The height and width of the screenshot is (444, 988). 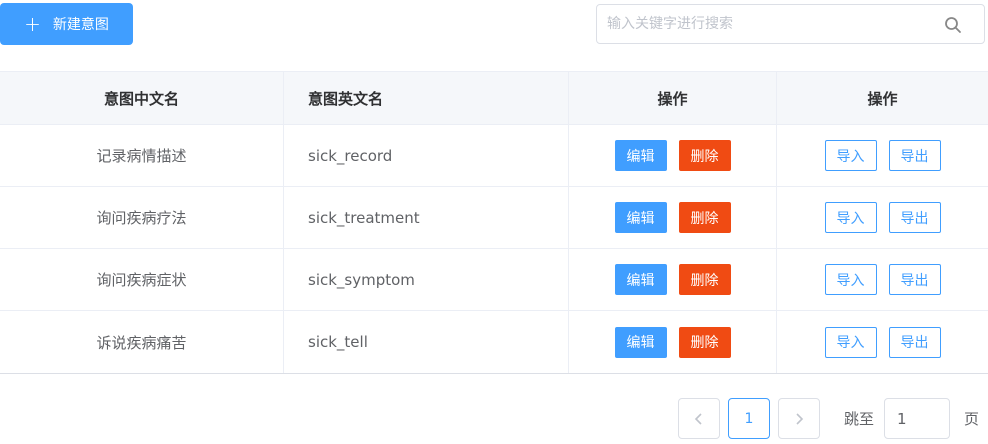 I want to click on jump-page-input, so click(x=917, y=418).